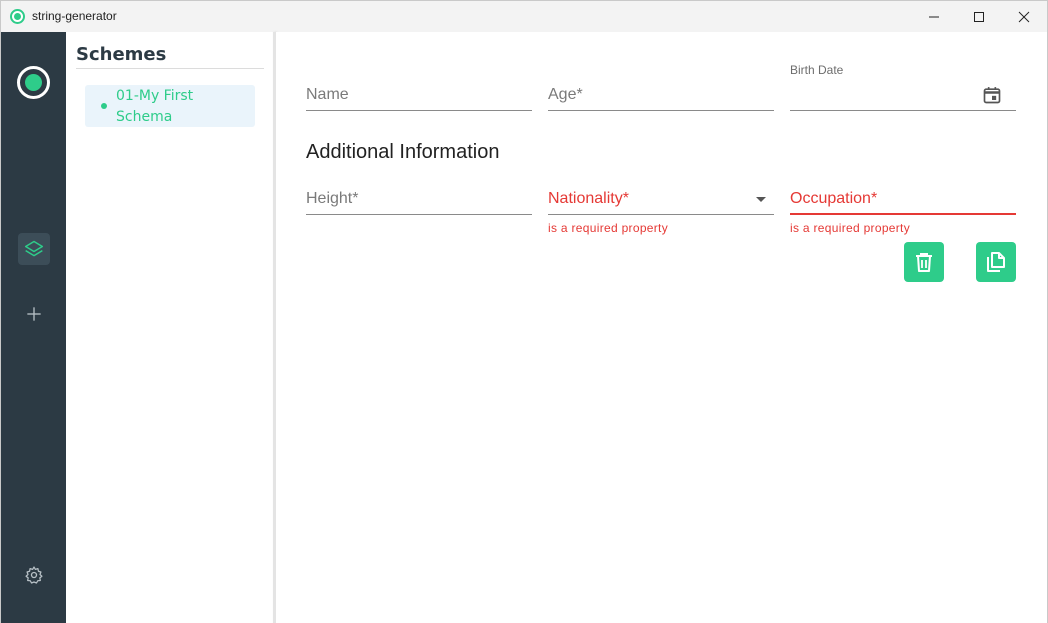 The width and height of the screenshot is (1048, 623). I want to click on minimize-button, so click(934, 16).